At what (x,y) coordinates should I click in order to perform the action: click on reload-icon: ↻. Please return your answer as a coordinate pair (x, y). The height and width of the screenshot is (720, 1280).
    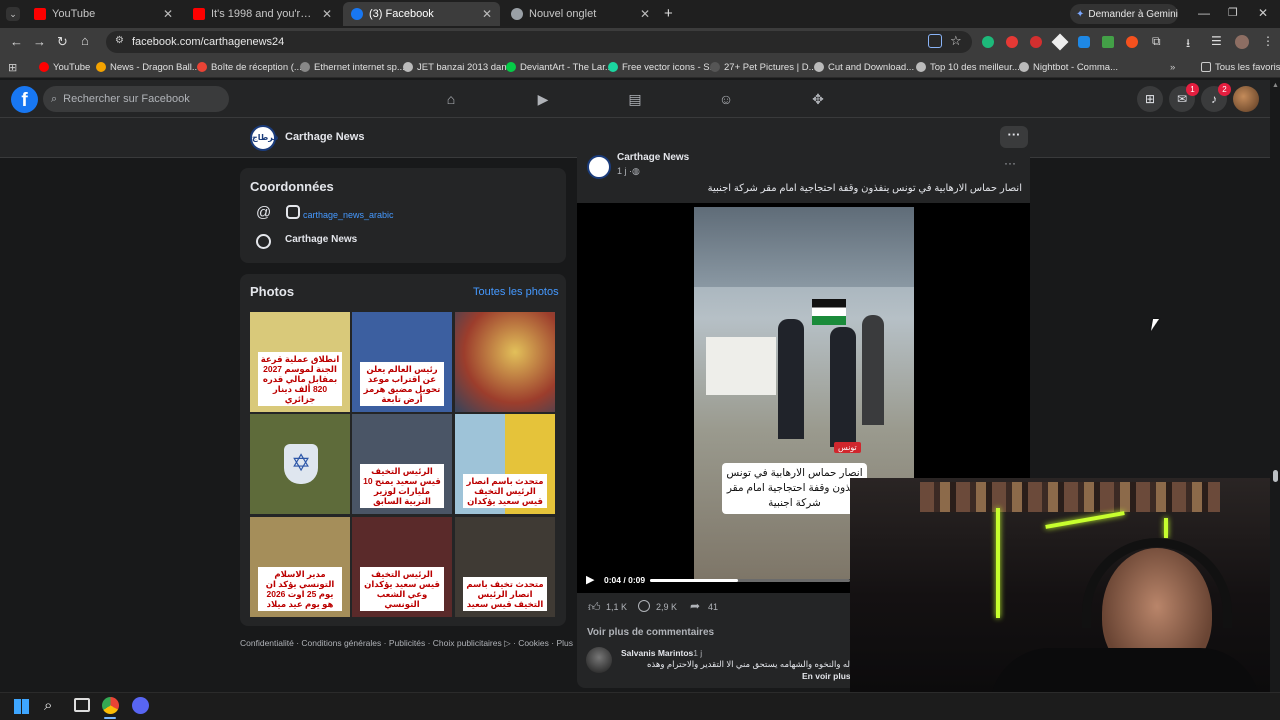
    Looking at the image, I should click on (62, 42).